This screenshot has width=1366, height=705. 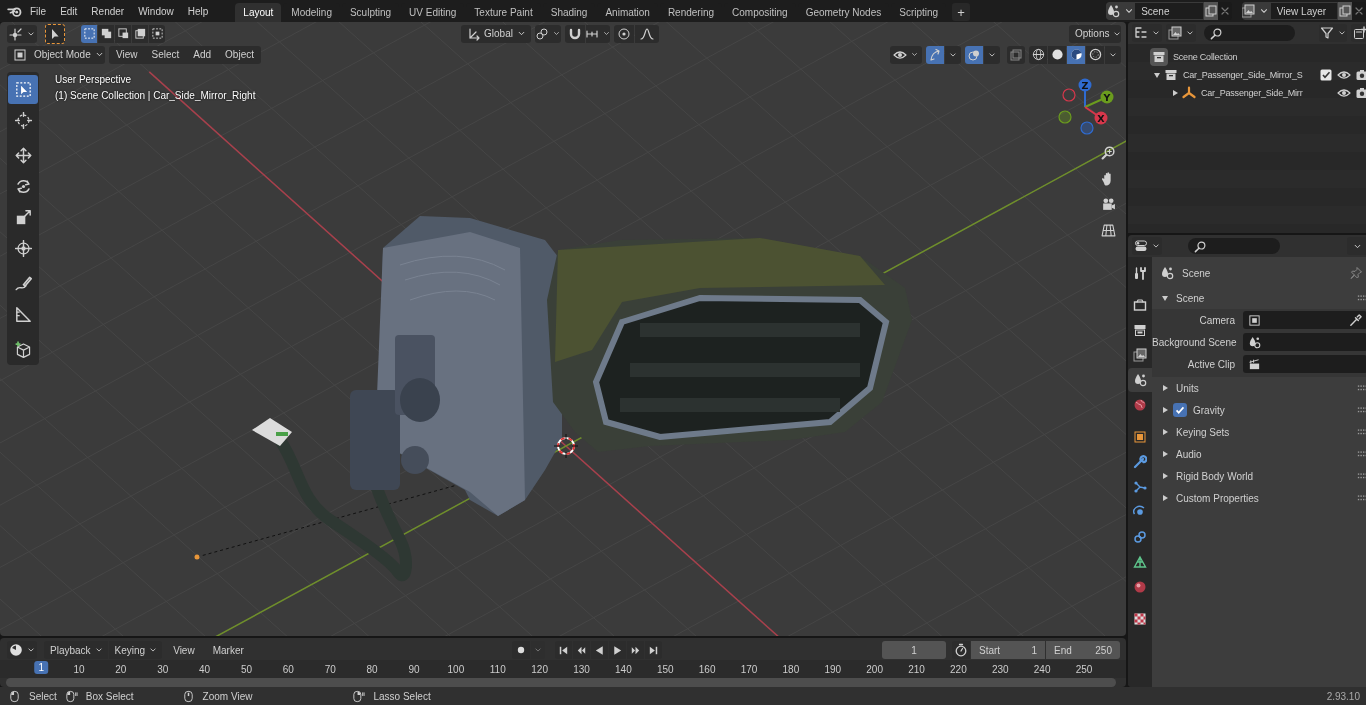 What do you see at coordinates (372, 669) in the screenshot?
I see `frame-number: 80` at bounding box center [372, 669].